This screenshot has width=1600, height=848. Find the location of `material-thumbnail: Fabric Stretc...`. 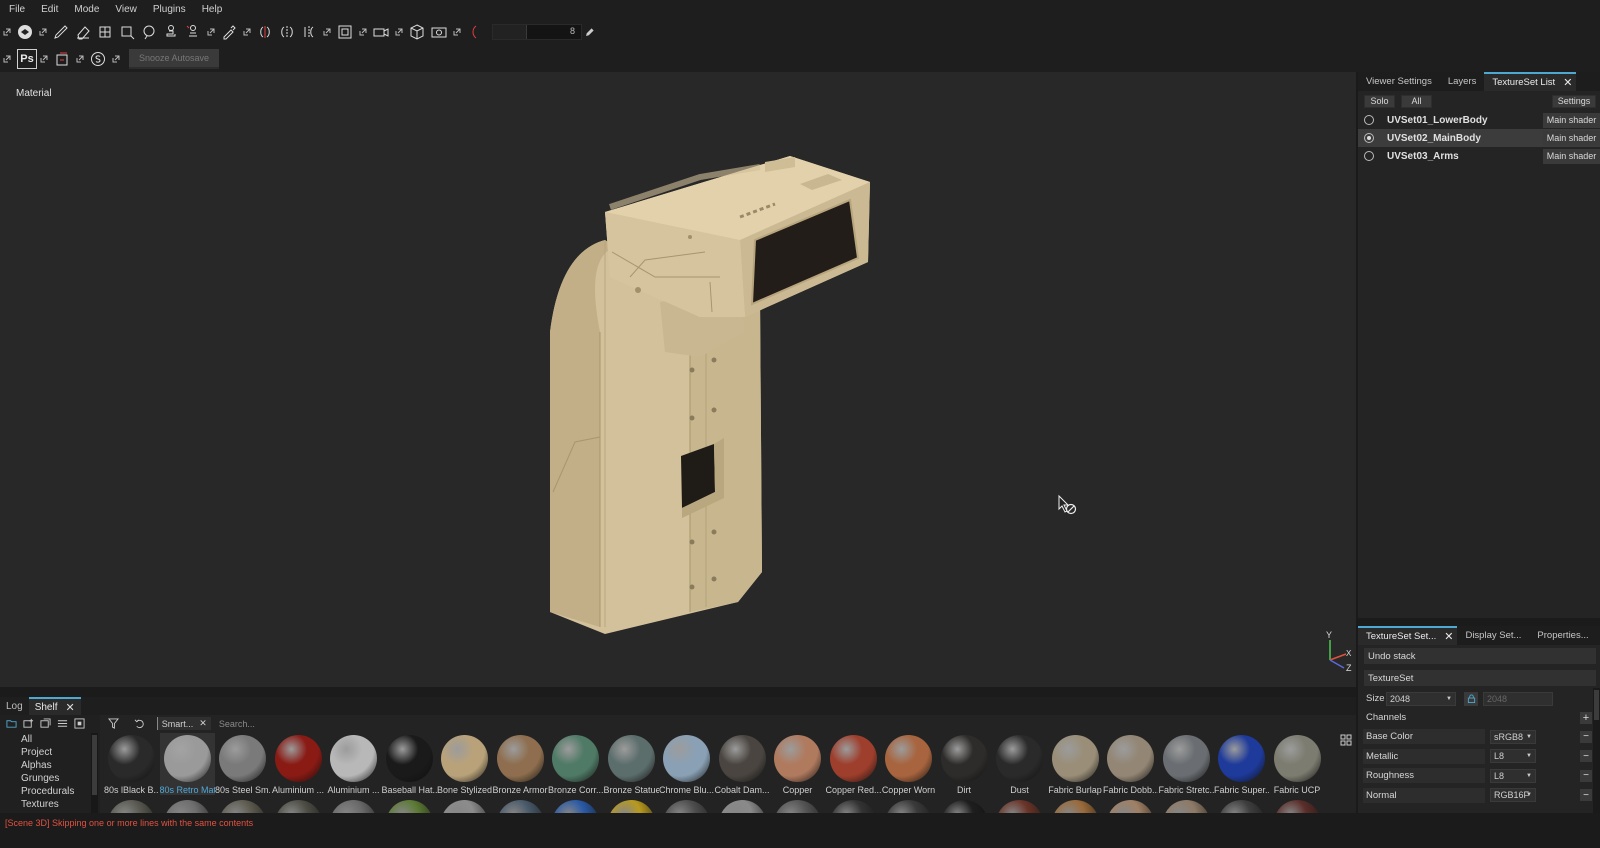

material-thumbnail: Fabric Stretc... is located at coordinates (1186, 764).